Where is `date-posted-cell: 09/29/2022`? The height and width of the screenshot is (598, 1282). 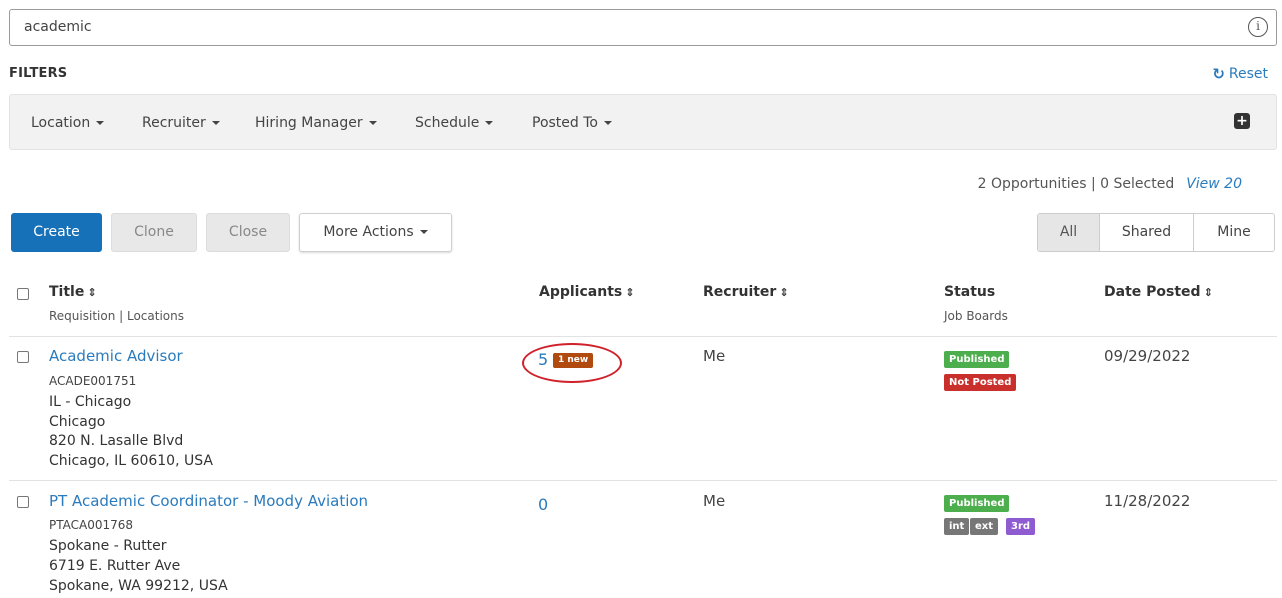 date-posted-cell: 09/29/2022 is located at coordinates (1147, 356).